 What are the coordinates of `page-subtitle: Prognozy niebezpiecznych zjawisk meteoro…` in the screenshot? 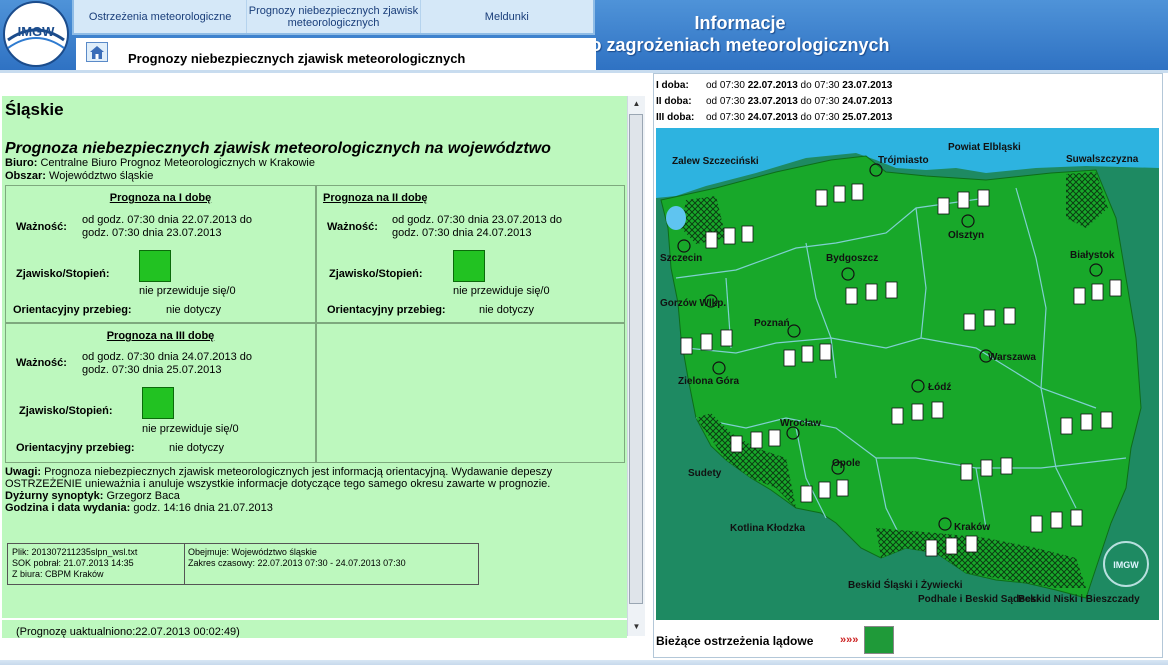 It's located at (297, 58).